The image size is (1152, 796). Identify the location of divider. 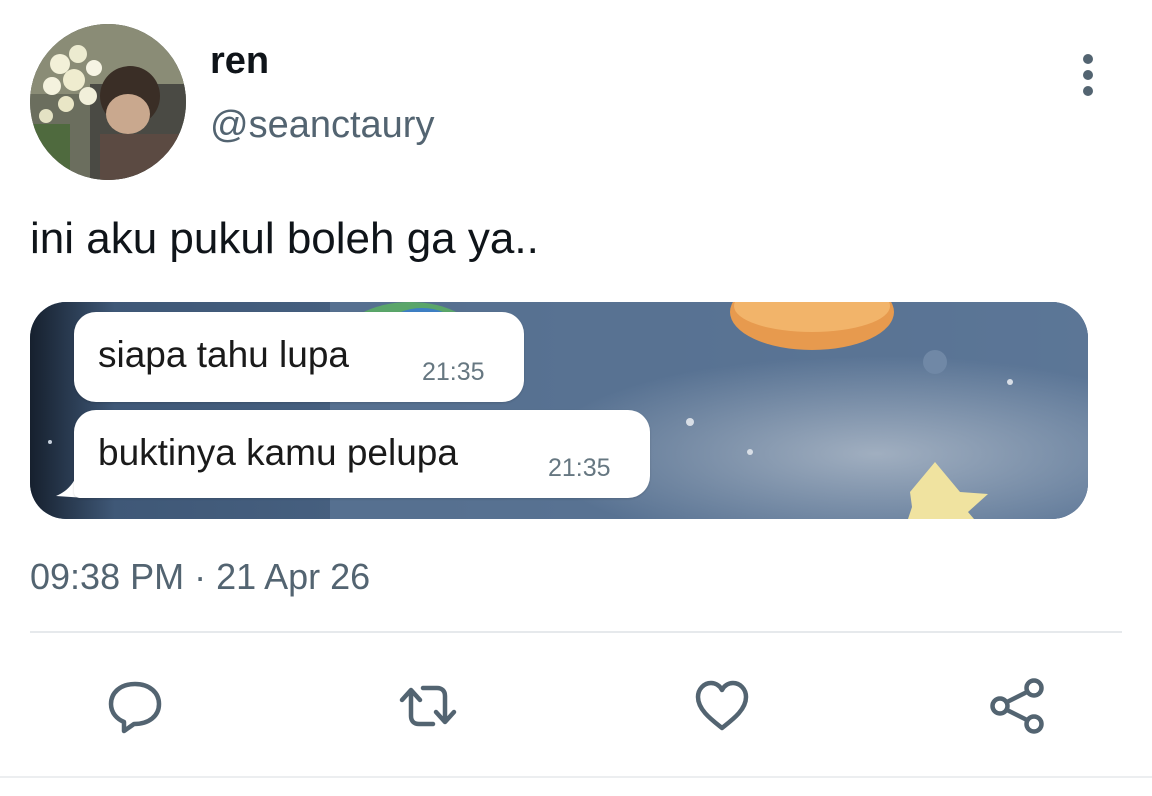
(576, 632).